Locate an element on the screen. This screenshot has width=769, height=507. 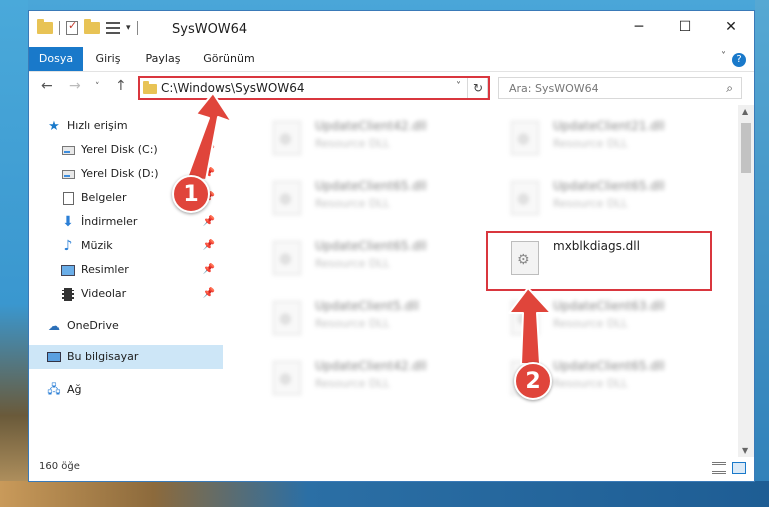
callout-step-2: 2 is located at coordinates (533, 381).